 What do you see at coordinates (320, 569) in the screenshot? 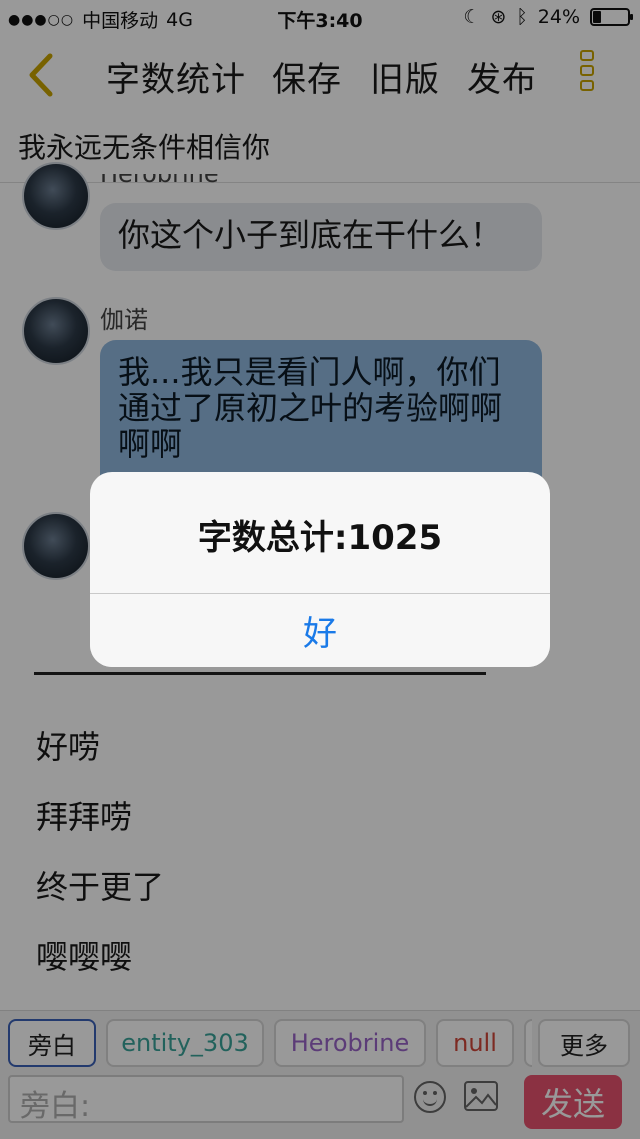
I see `word-count-alert: 字数总计:1025 好` at bounding box center [320, 569].